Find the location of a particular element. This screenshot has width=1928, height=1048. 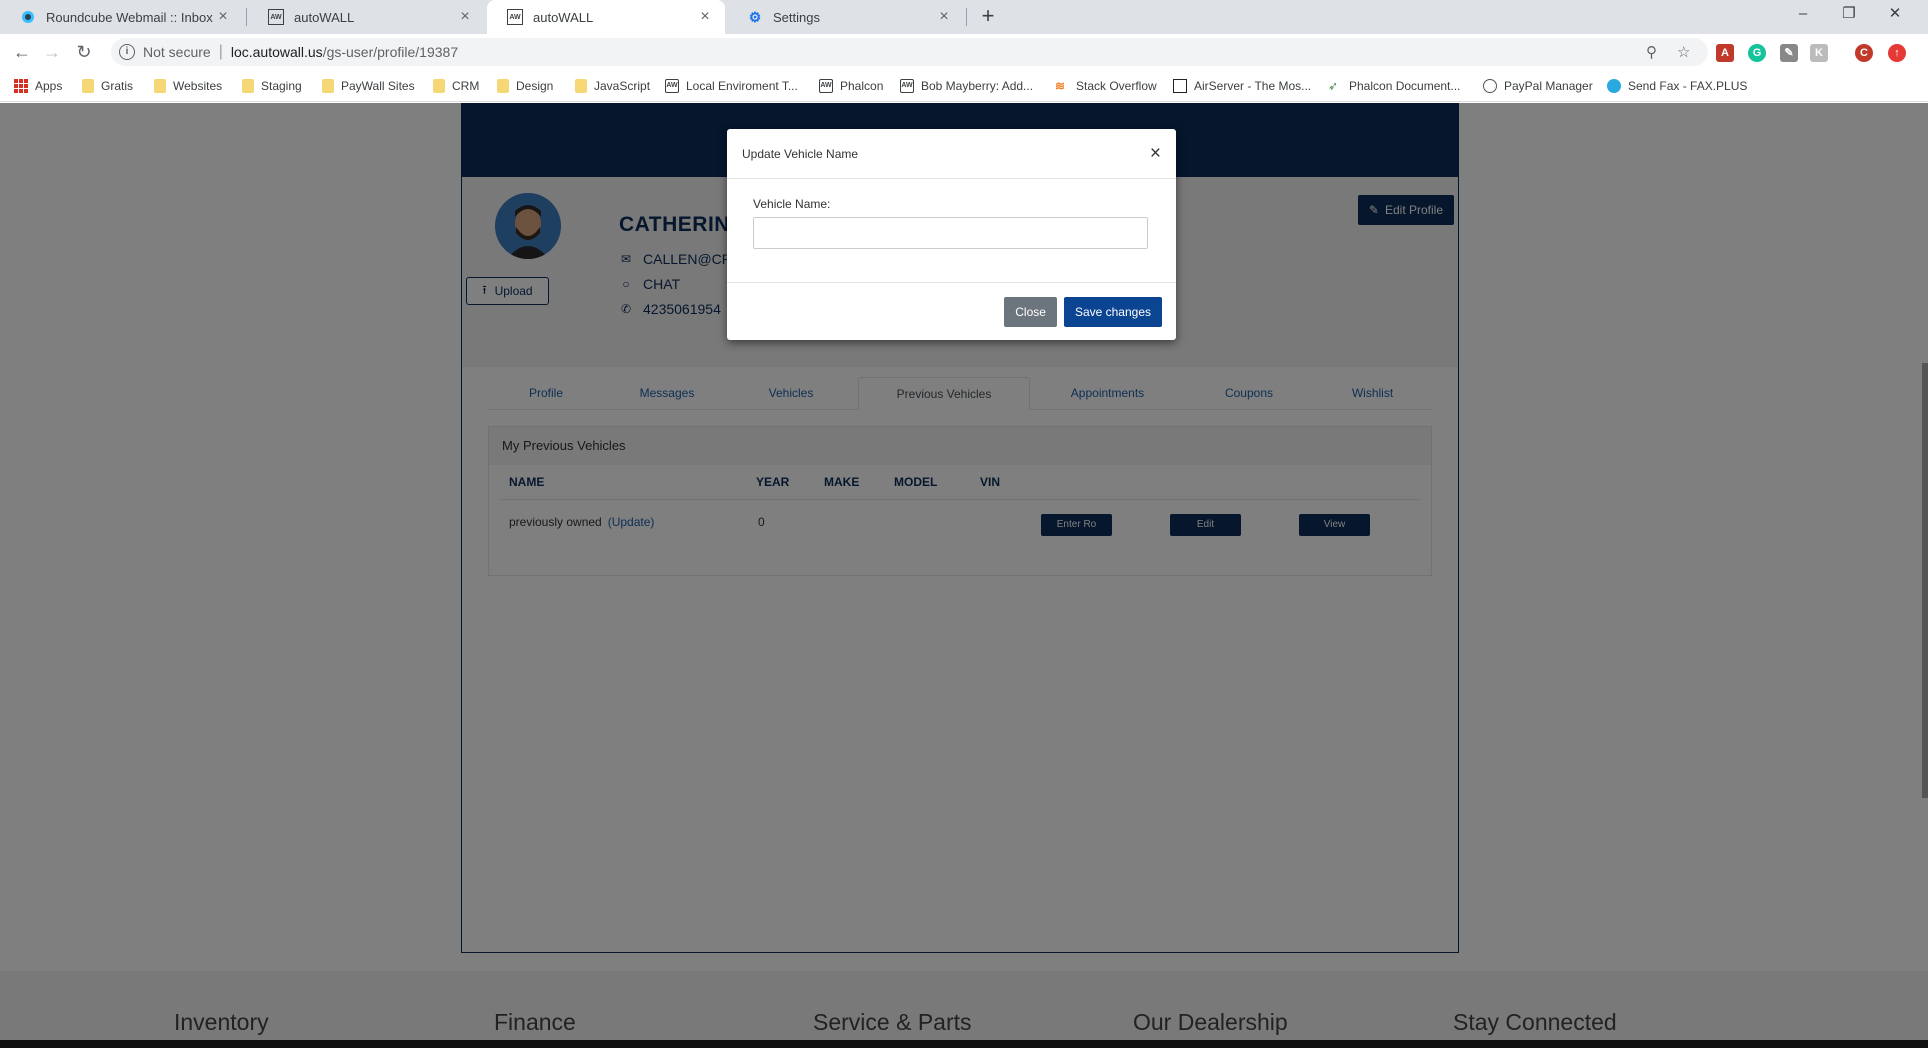

roundcube-icon is located at coordinates (28, 17).